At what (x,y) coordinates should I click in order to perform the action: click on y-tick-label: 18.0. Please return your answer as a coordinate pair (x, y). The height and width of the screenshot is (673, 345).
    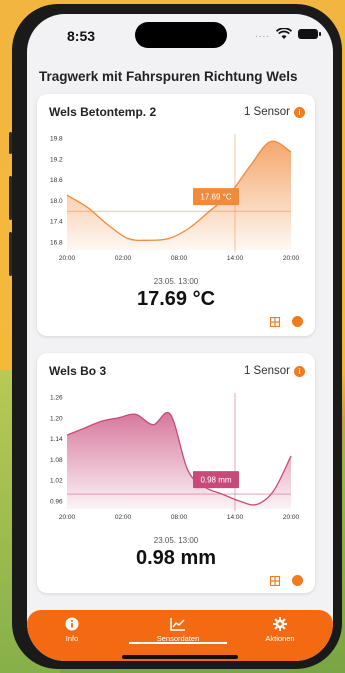
    Looking at the image, I should click on (56, 201).